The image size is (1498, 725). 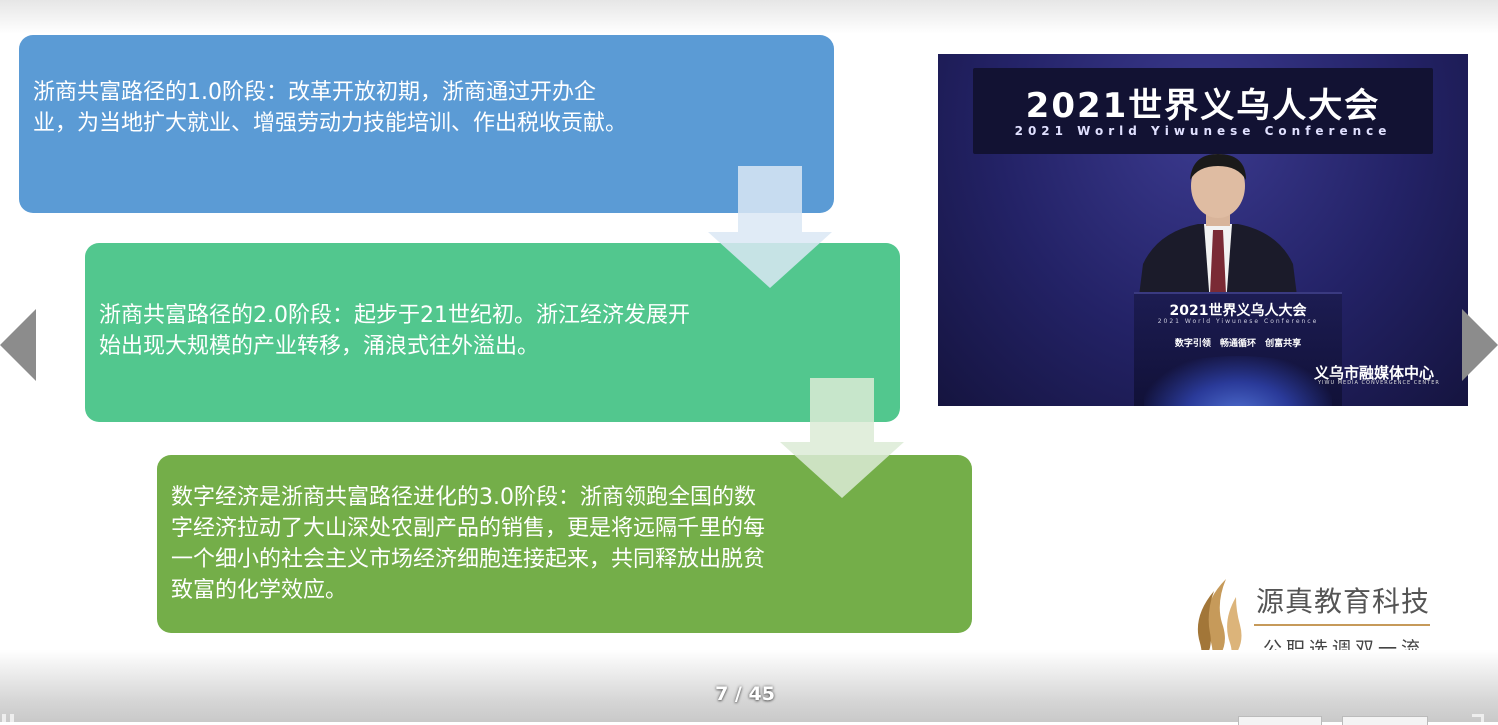 What do you see at coordinates (8, 718) in the screenshot?
I see `pause-icon` at bounding box center [8, 718].